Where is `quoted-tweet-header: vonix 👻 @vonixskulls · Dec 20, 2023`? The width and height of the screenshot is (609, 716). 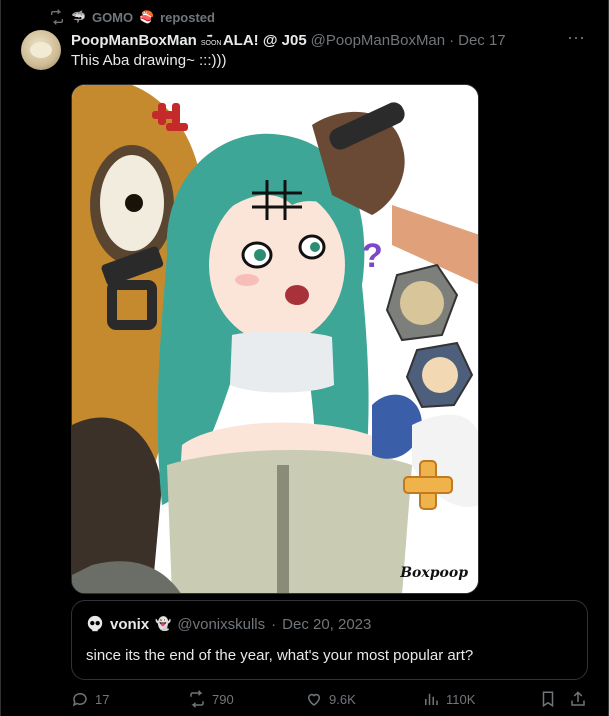
quoted-tweet-header: vonix 👻 @vonixskulls · Dec 20, 2023 is located at coordinates (228, 624).